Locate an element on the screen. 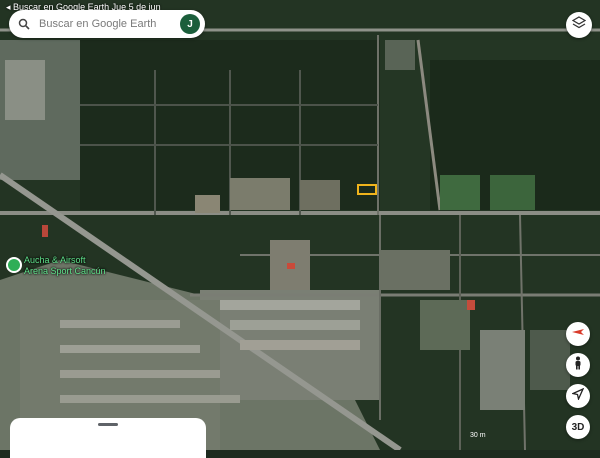 The image size is (600, 458). my-location-button is located at coordinates (578, 396).